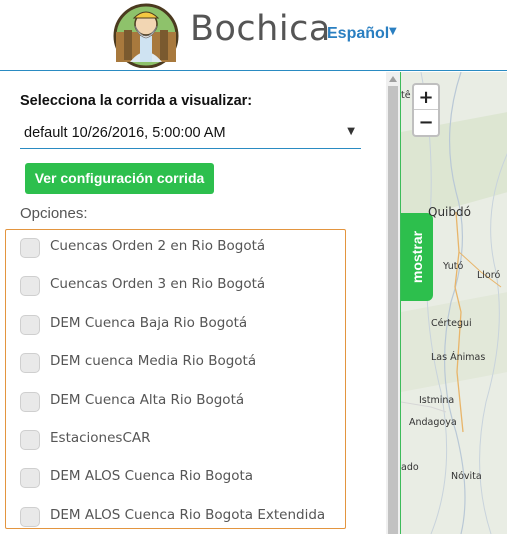 Image resolution: width=507 pixels, height=534 pixels. I want to click on zoom-control: + −, so click(426, 110).